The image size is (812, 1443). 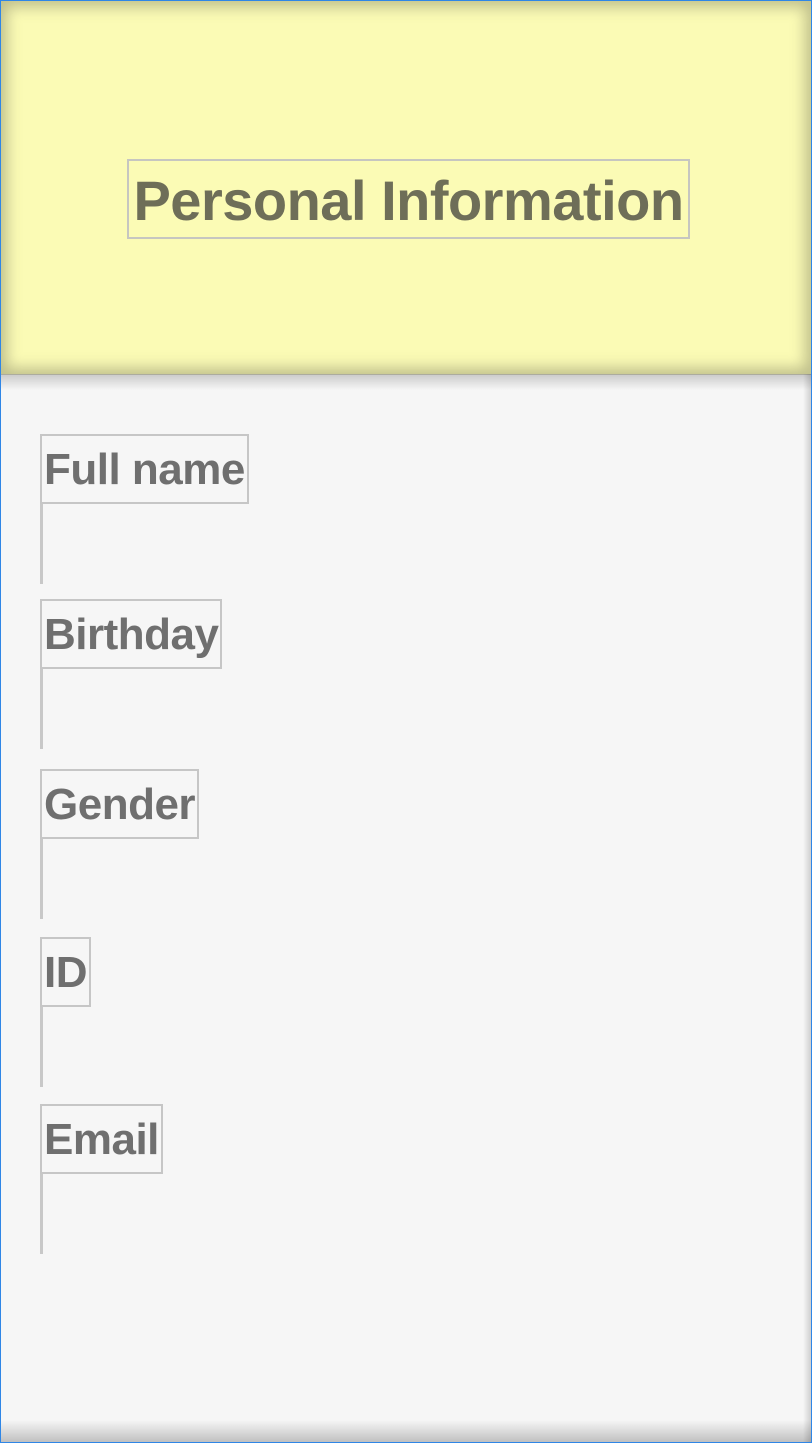 What do you see at coordinates (408, 199) in the screenshot?
I see `page-title: Personal Information` at bounding box center [408, 199].